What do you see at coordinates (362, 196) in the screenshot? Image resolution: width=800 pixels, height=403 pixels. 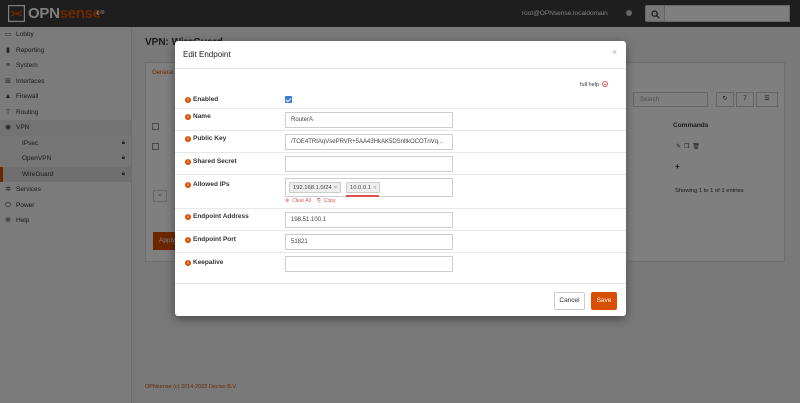 I see `token-validation-underline` at bounding box center [362, 196].